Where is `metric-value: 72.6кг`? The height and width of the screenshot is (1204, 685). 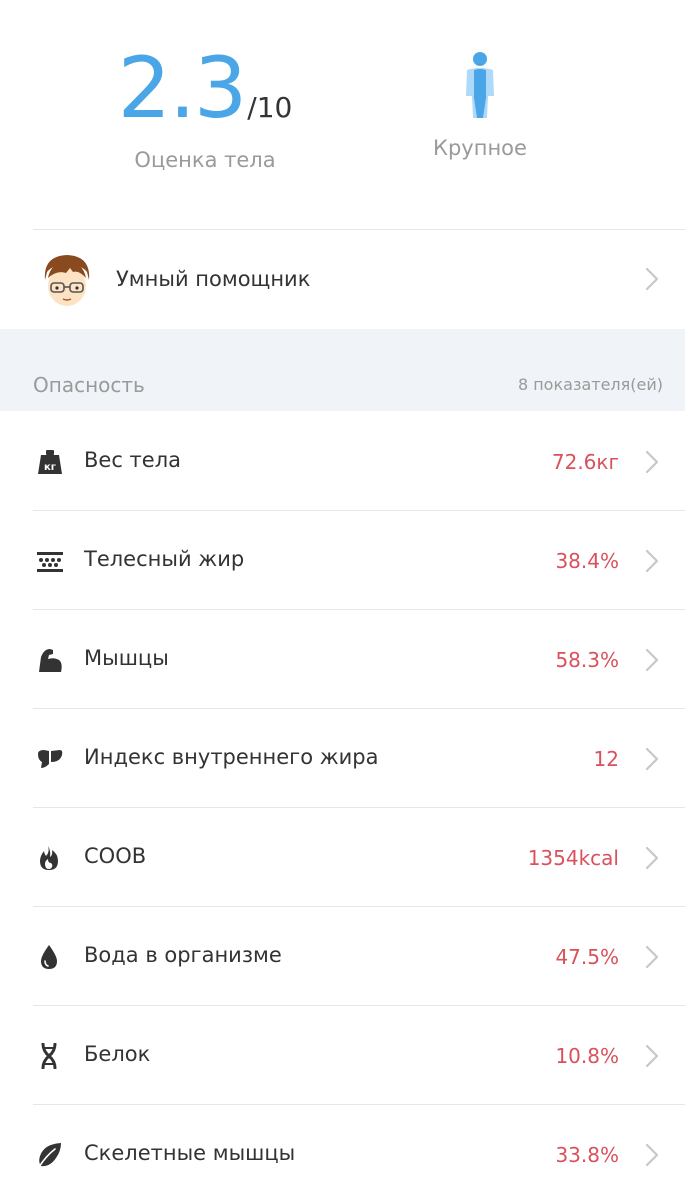 metric-value: 72.6кг is located at coordinates (585, 462).